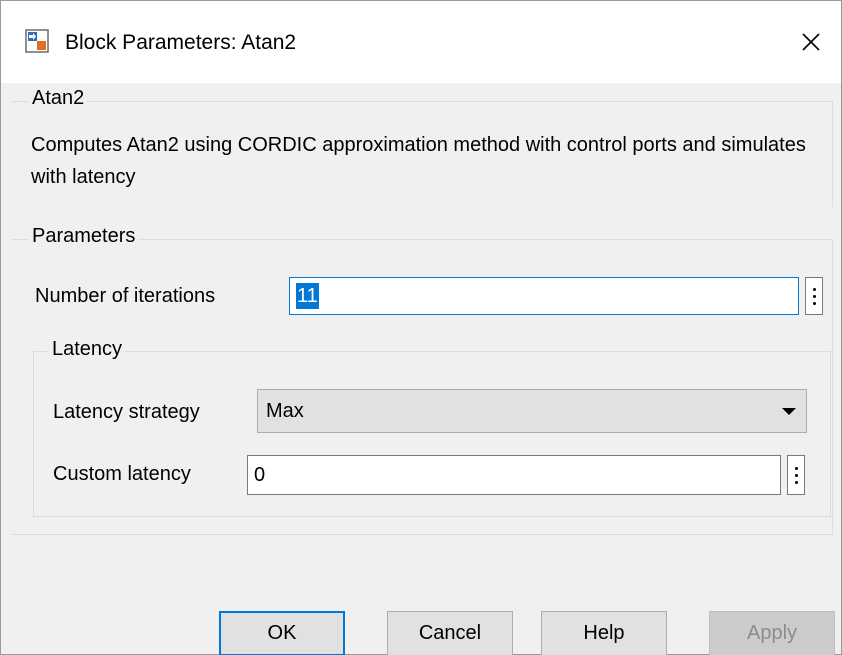 Image resolution: width=842 pixels, height=655 pixels. I want to click on title-bar: Block Parameters: Atan2, so click(421, 42).